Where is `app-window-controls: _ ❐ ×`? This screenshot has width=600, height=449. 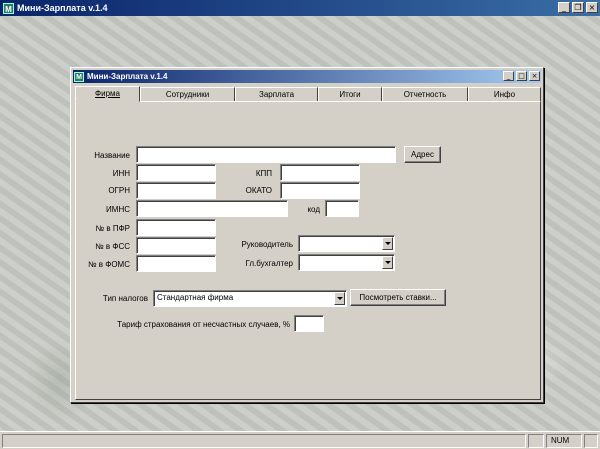 app-window-controls: _ ❐ × is located at coordinates (578, 7).